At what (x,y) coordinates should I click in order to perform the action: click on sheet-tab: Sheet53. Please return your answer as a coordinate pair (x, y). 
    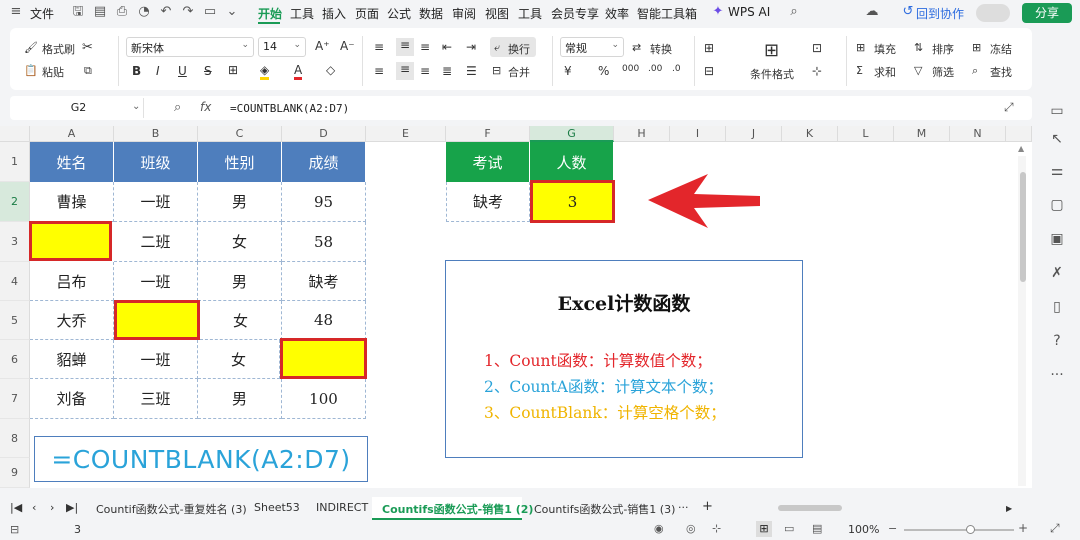
    Looking at the image, I should click on (277, 507).